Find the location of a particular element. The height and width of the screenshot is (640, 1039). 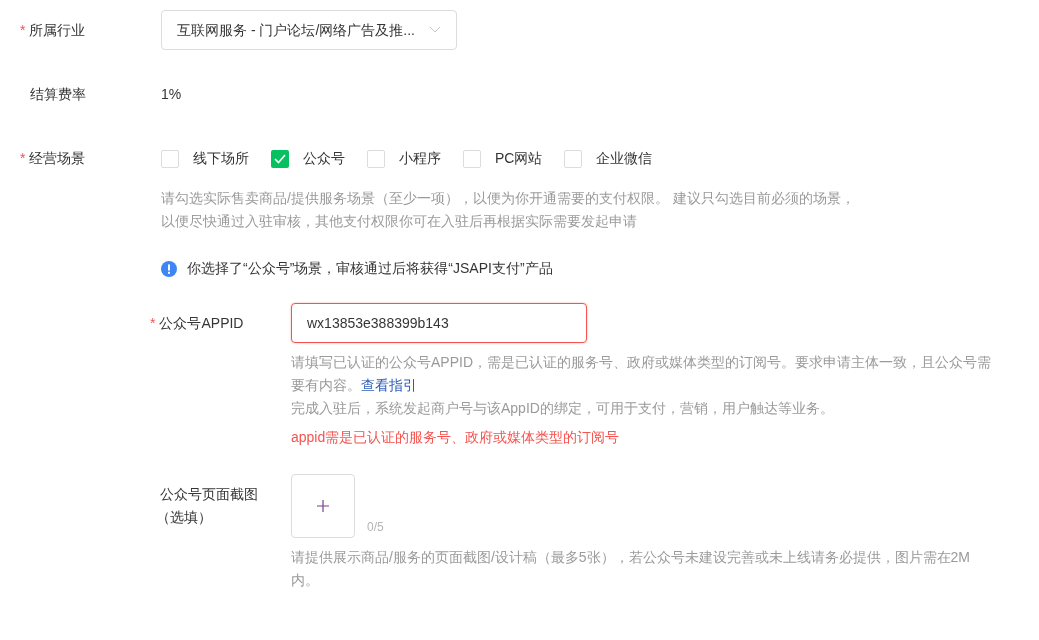

checkbox-label: 公众号 is located at coordinates (324, 158).